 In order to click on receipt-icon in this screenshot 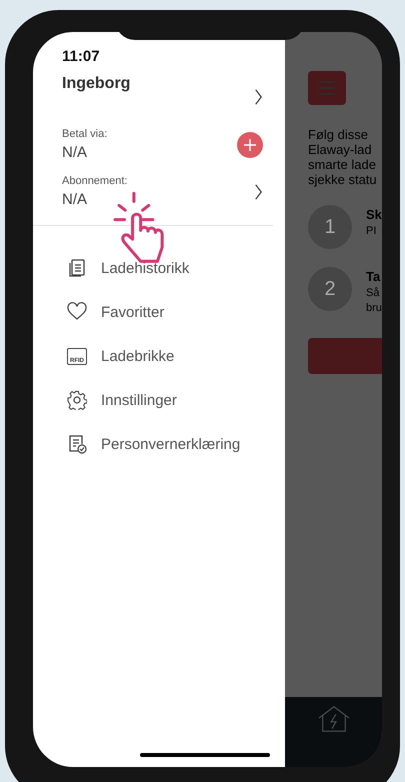, I will do `click(77, 268)`.